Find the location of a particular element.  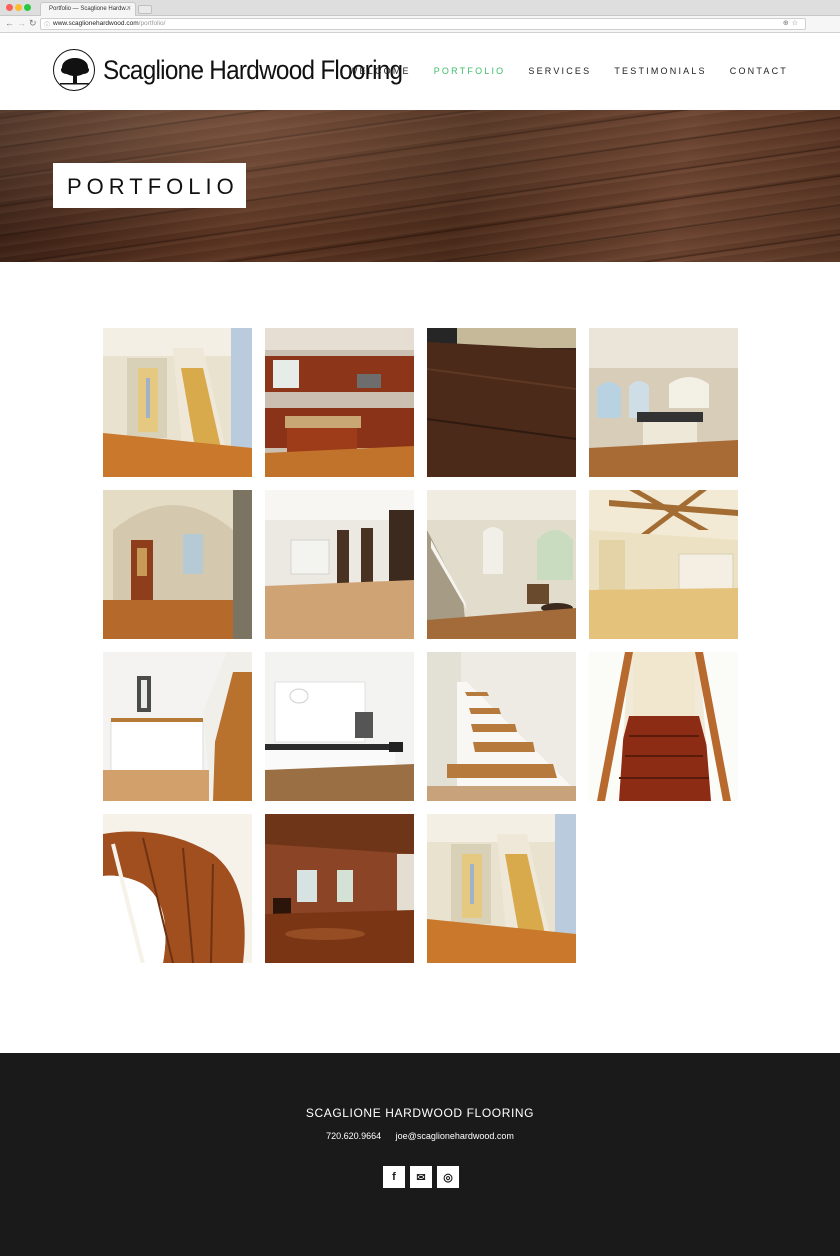

page-banner: PORTFOLIO is located at coordinates (420, 186).